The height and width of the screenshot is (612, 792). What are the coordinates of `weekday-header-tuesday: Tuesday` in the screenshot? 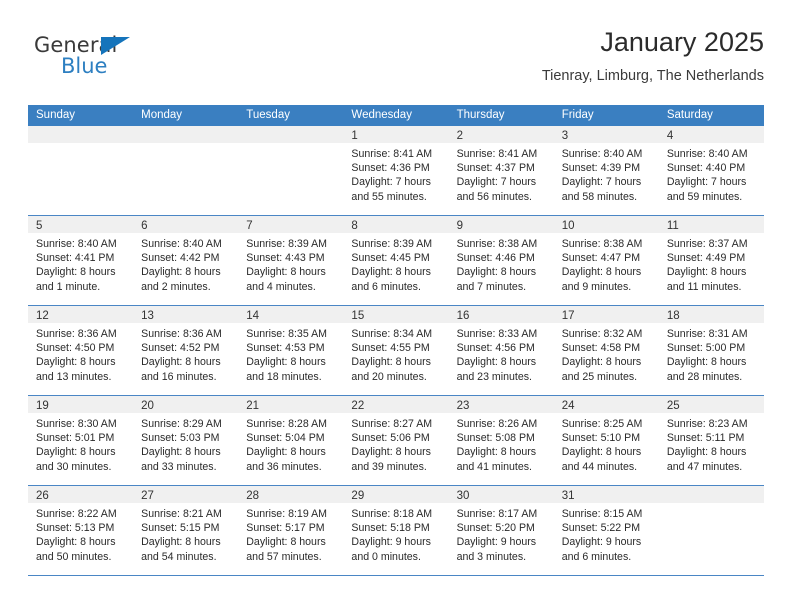 It's located at (268, 115).